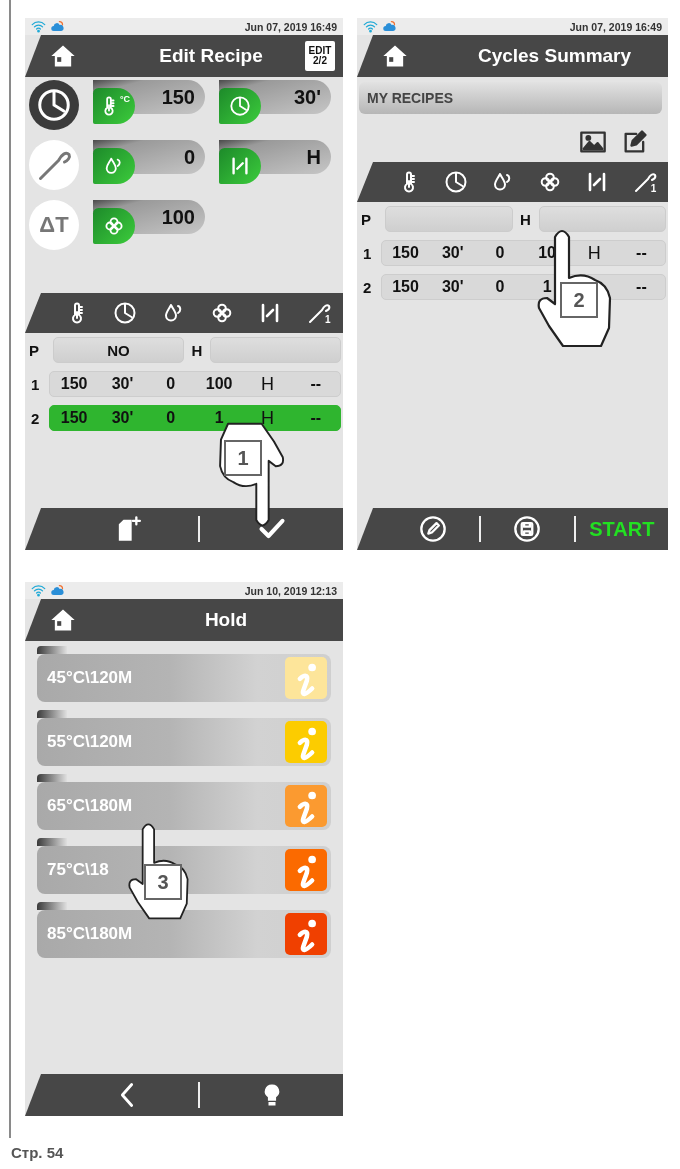 Image resolution: width=680 pixels, height=1169 pixels. What do you see at coordinates (125, 99) in the screenshot?
I see `unit-label: °C` at bounding box center [125, 99].